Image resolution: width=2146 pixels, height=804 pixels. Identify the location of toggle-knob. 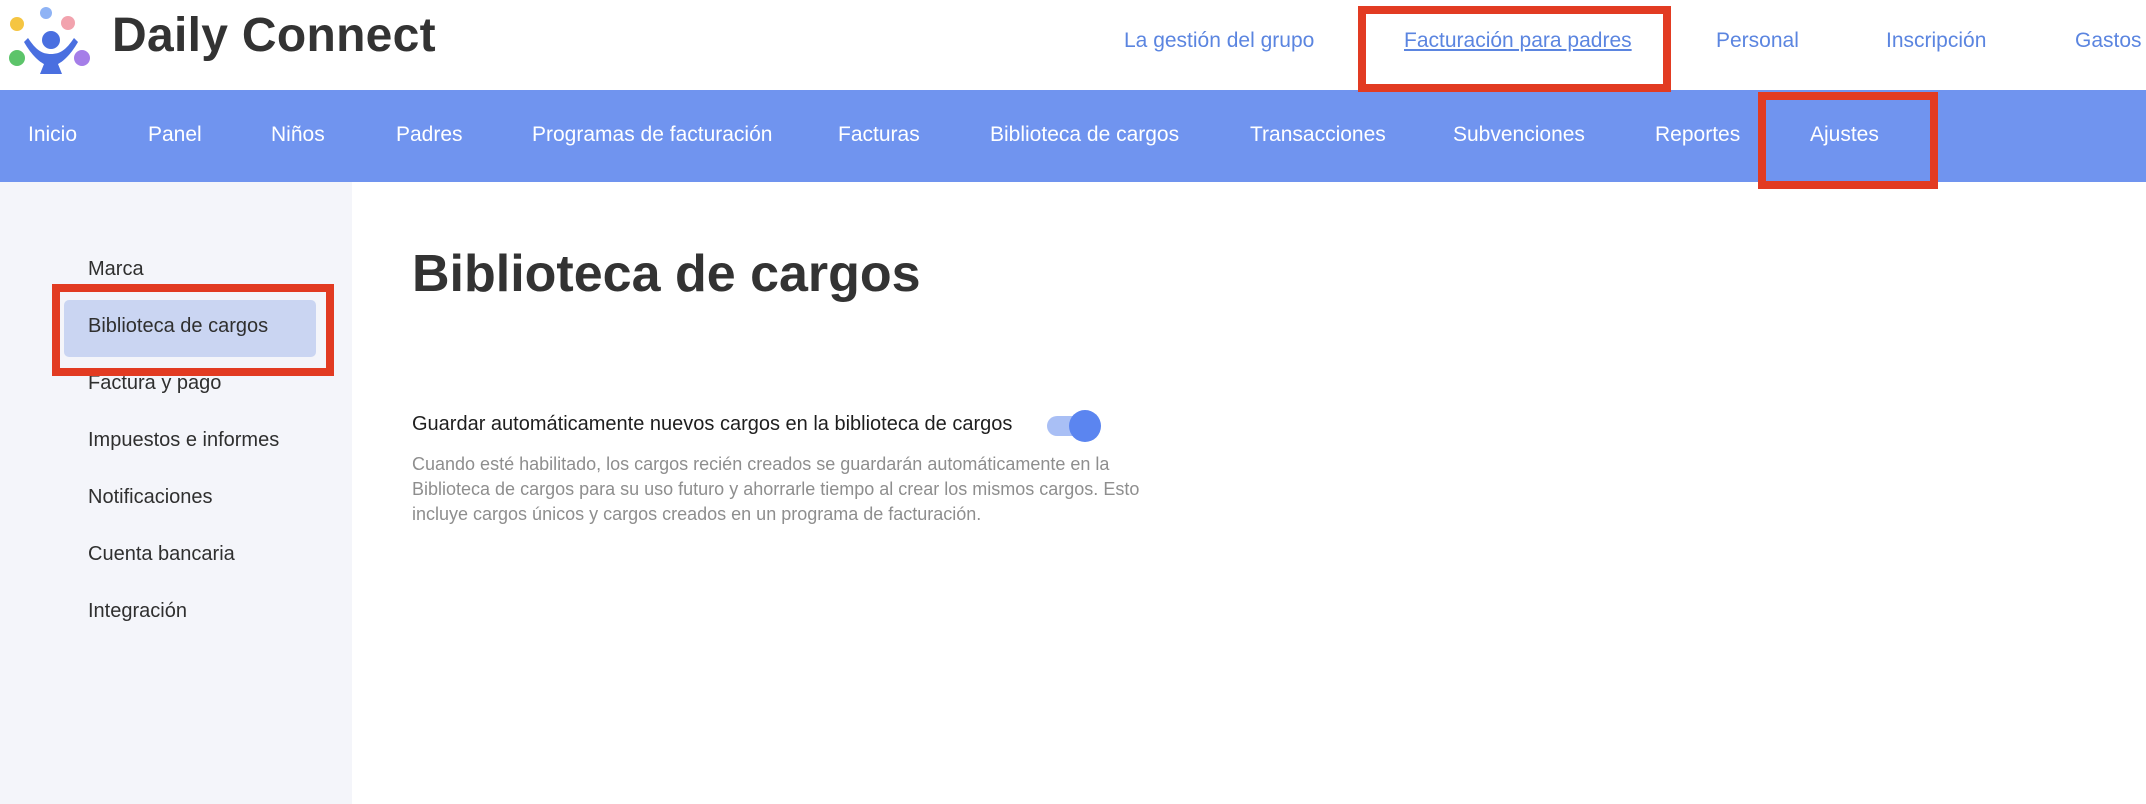
(1085, 426).